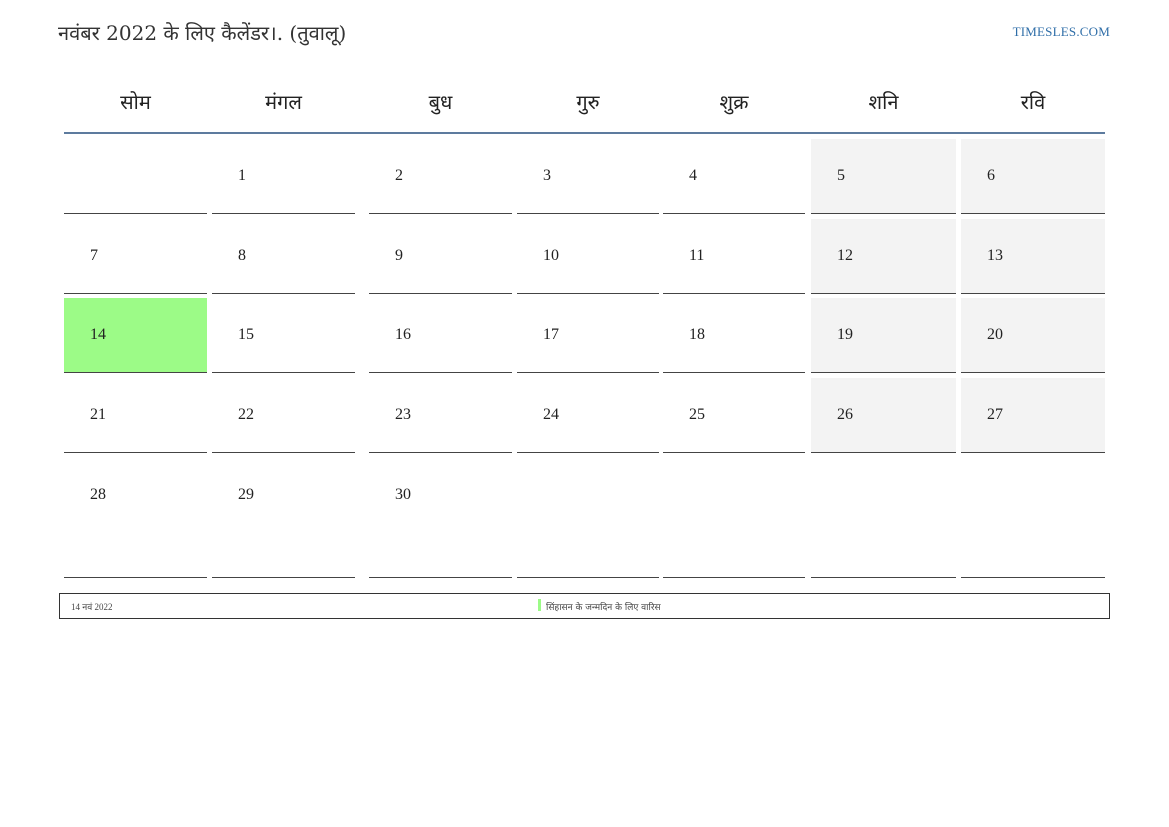 The height and width of the screenshot is (827, 1169). I want to click on day-number: 6, so click(991, 175).